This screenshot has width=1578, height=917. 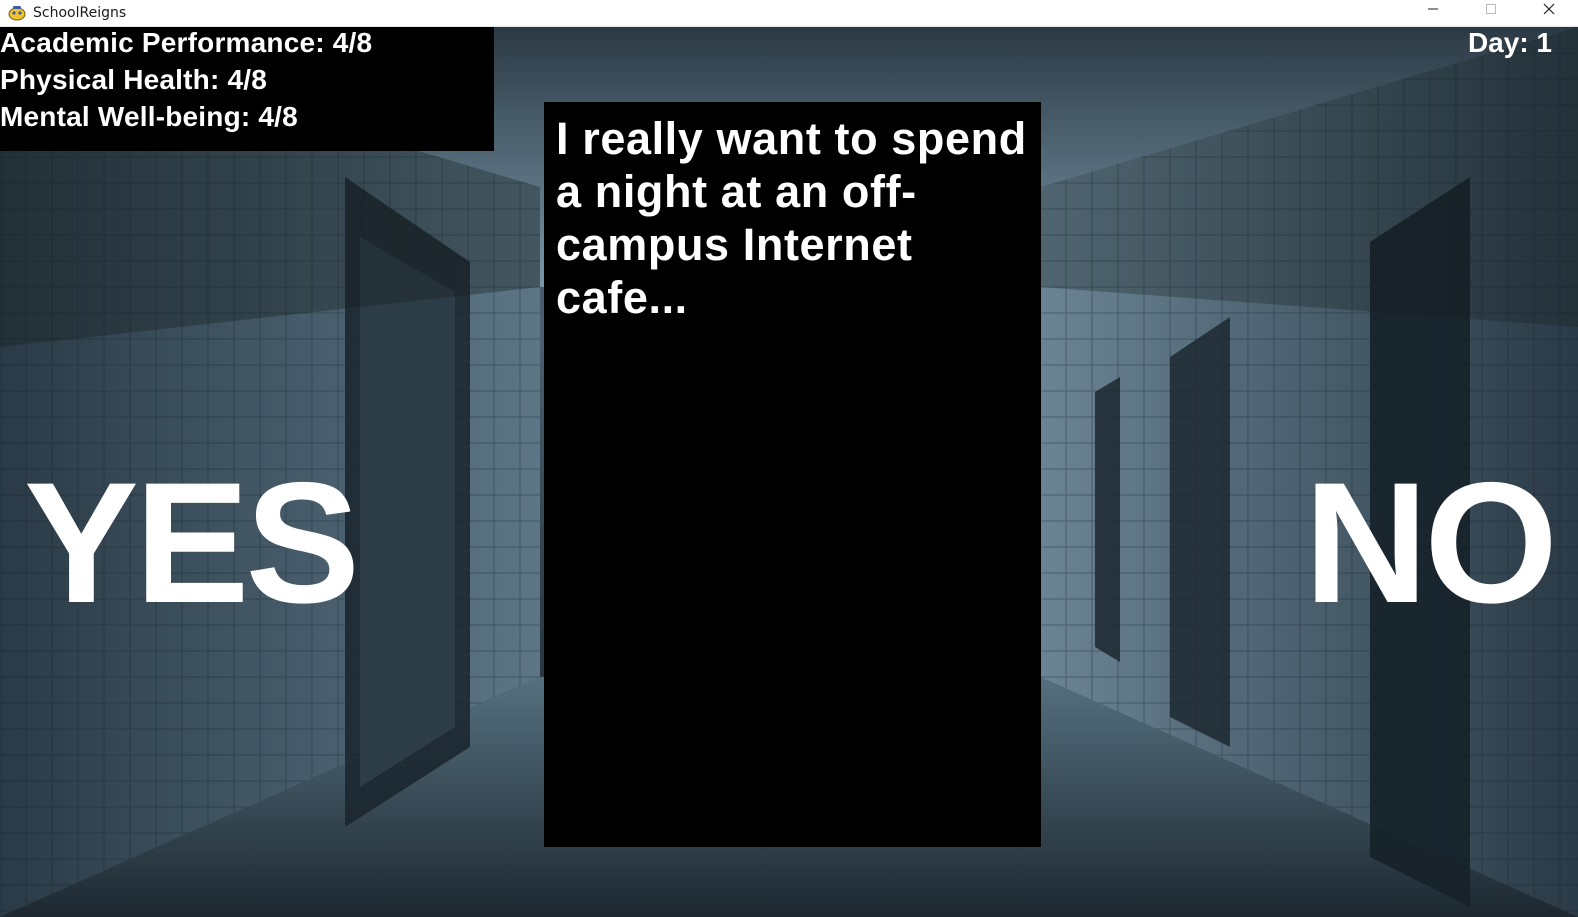 What do you see at coordinates (186, 42) in the screenshot?
I see `academic-performance-stat: Academic Performance: 4/8` at bounding box center [186, 42].